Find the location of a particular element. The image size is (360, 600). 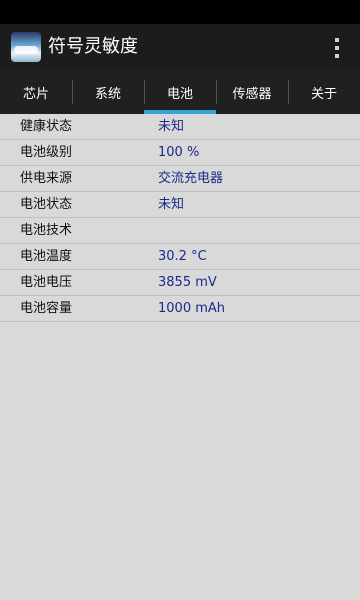

tab-chip: 芯片 is located at coordinates (36, 92).